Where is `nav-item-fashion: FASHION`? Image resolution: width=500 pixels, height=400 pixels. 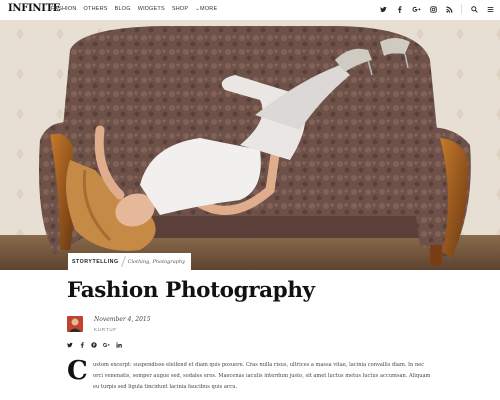
nav-item-fashion: FASHION is located at coordinates (64, 9).